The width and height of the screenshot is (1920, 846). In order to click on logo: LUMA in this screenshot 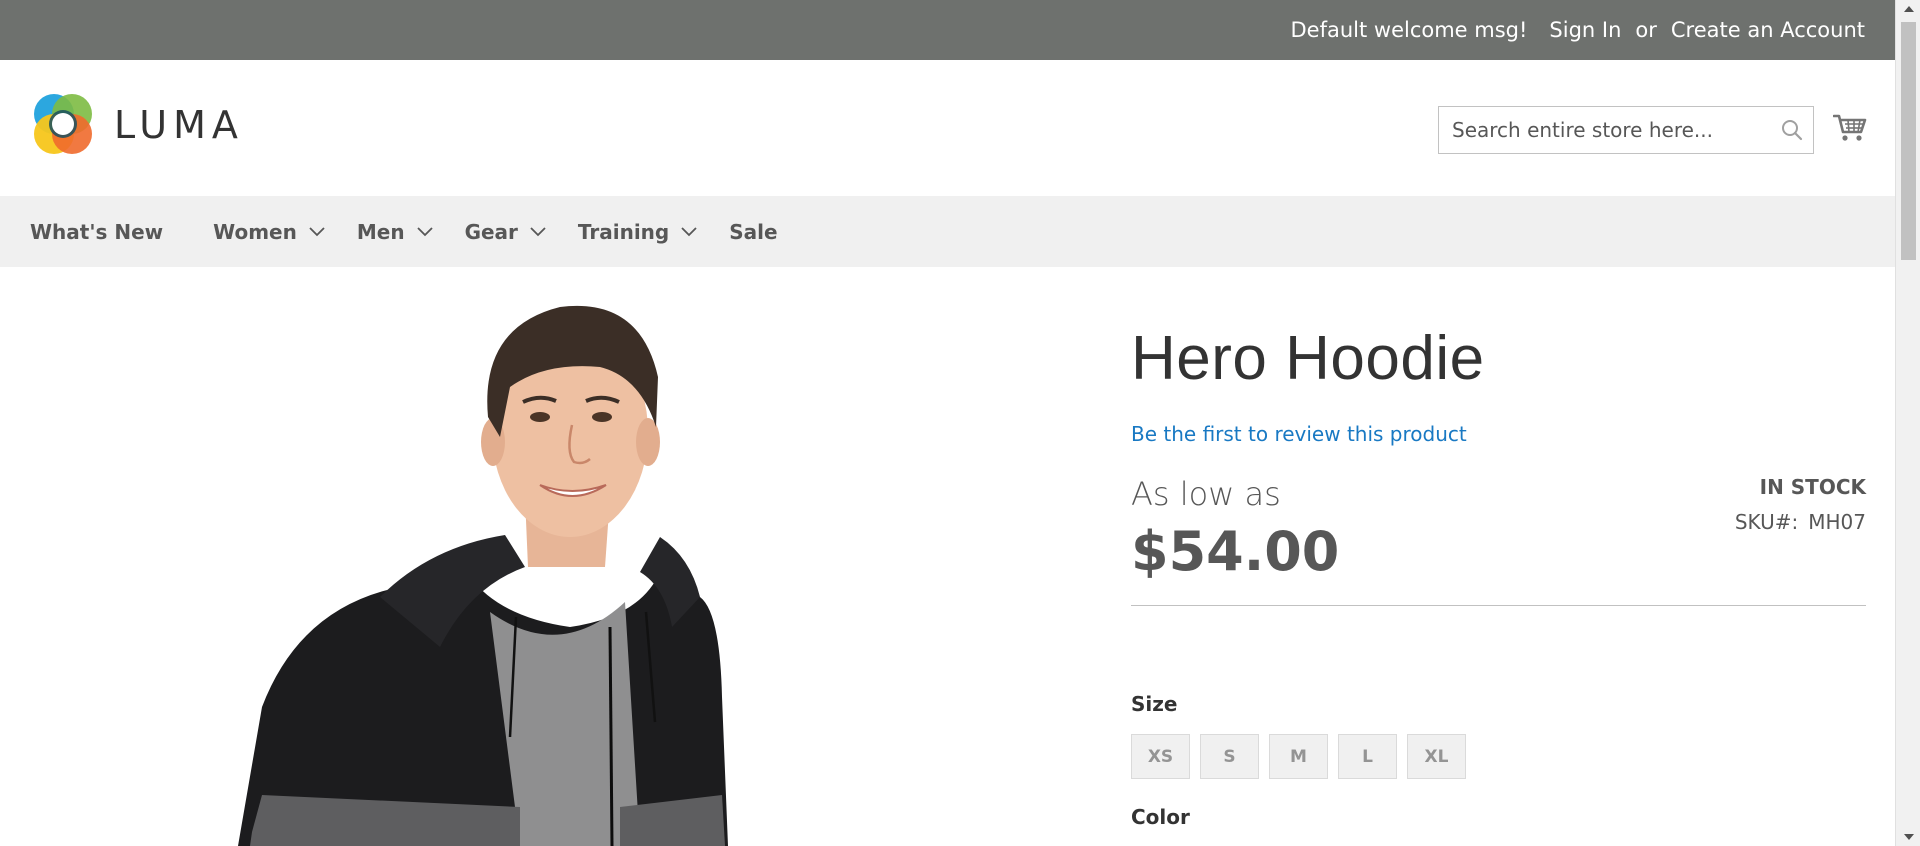, I will do `click(137, 125)`.